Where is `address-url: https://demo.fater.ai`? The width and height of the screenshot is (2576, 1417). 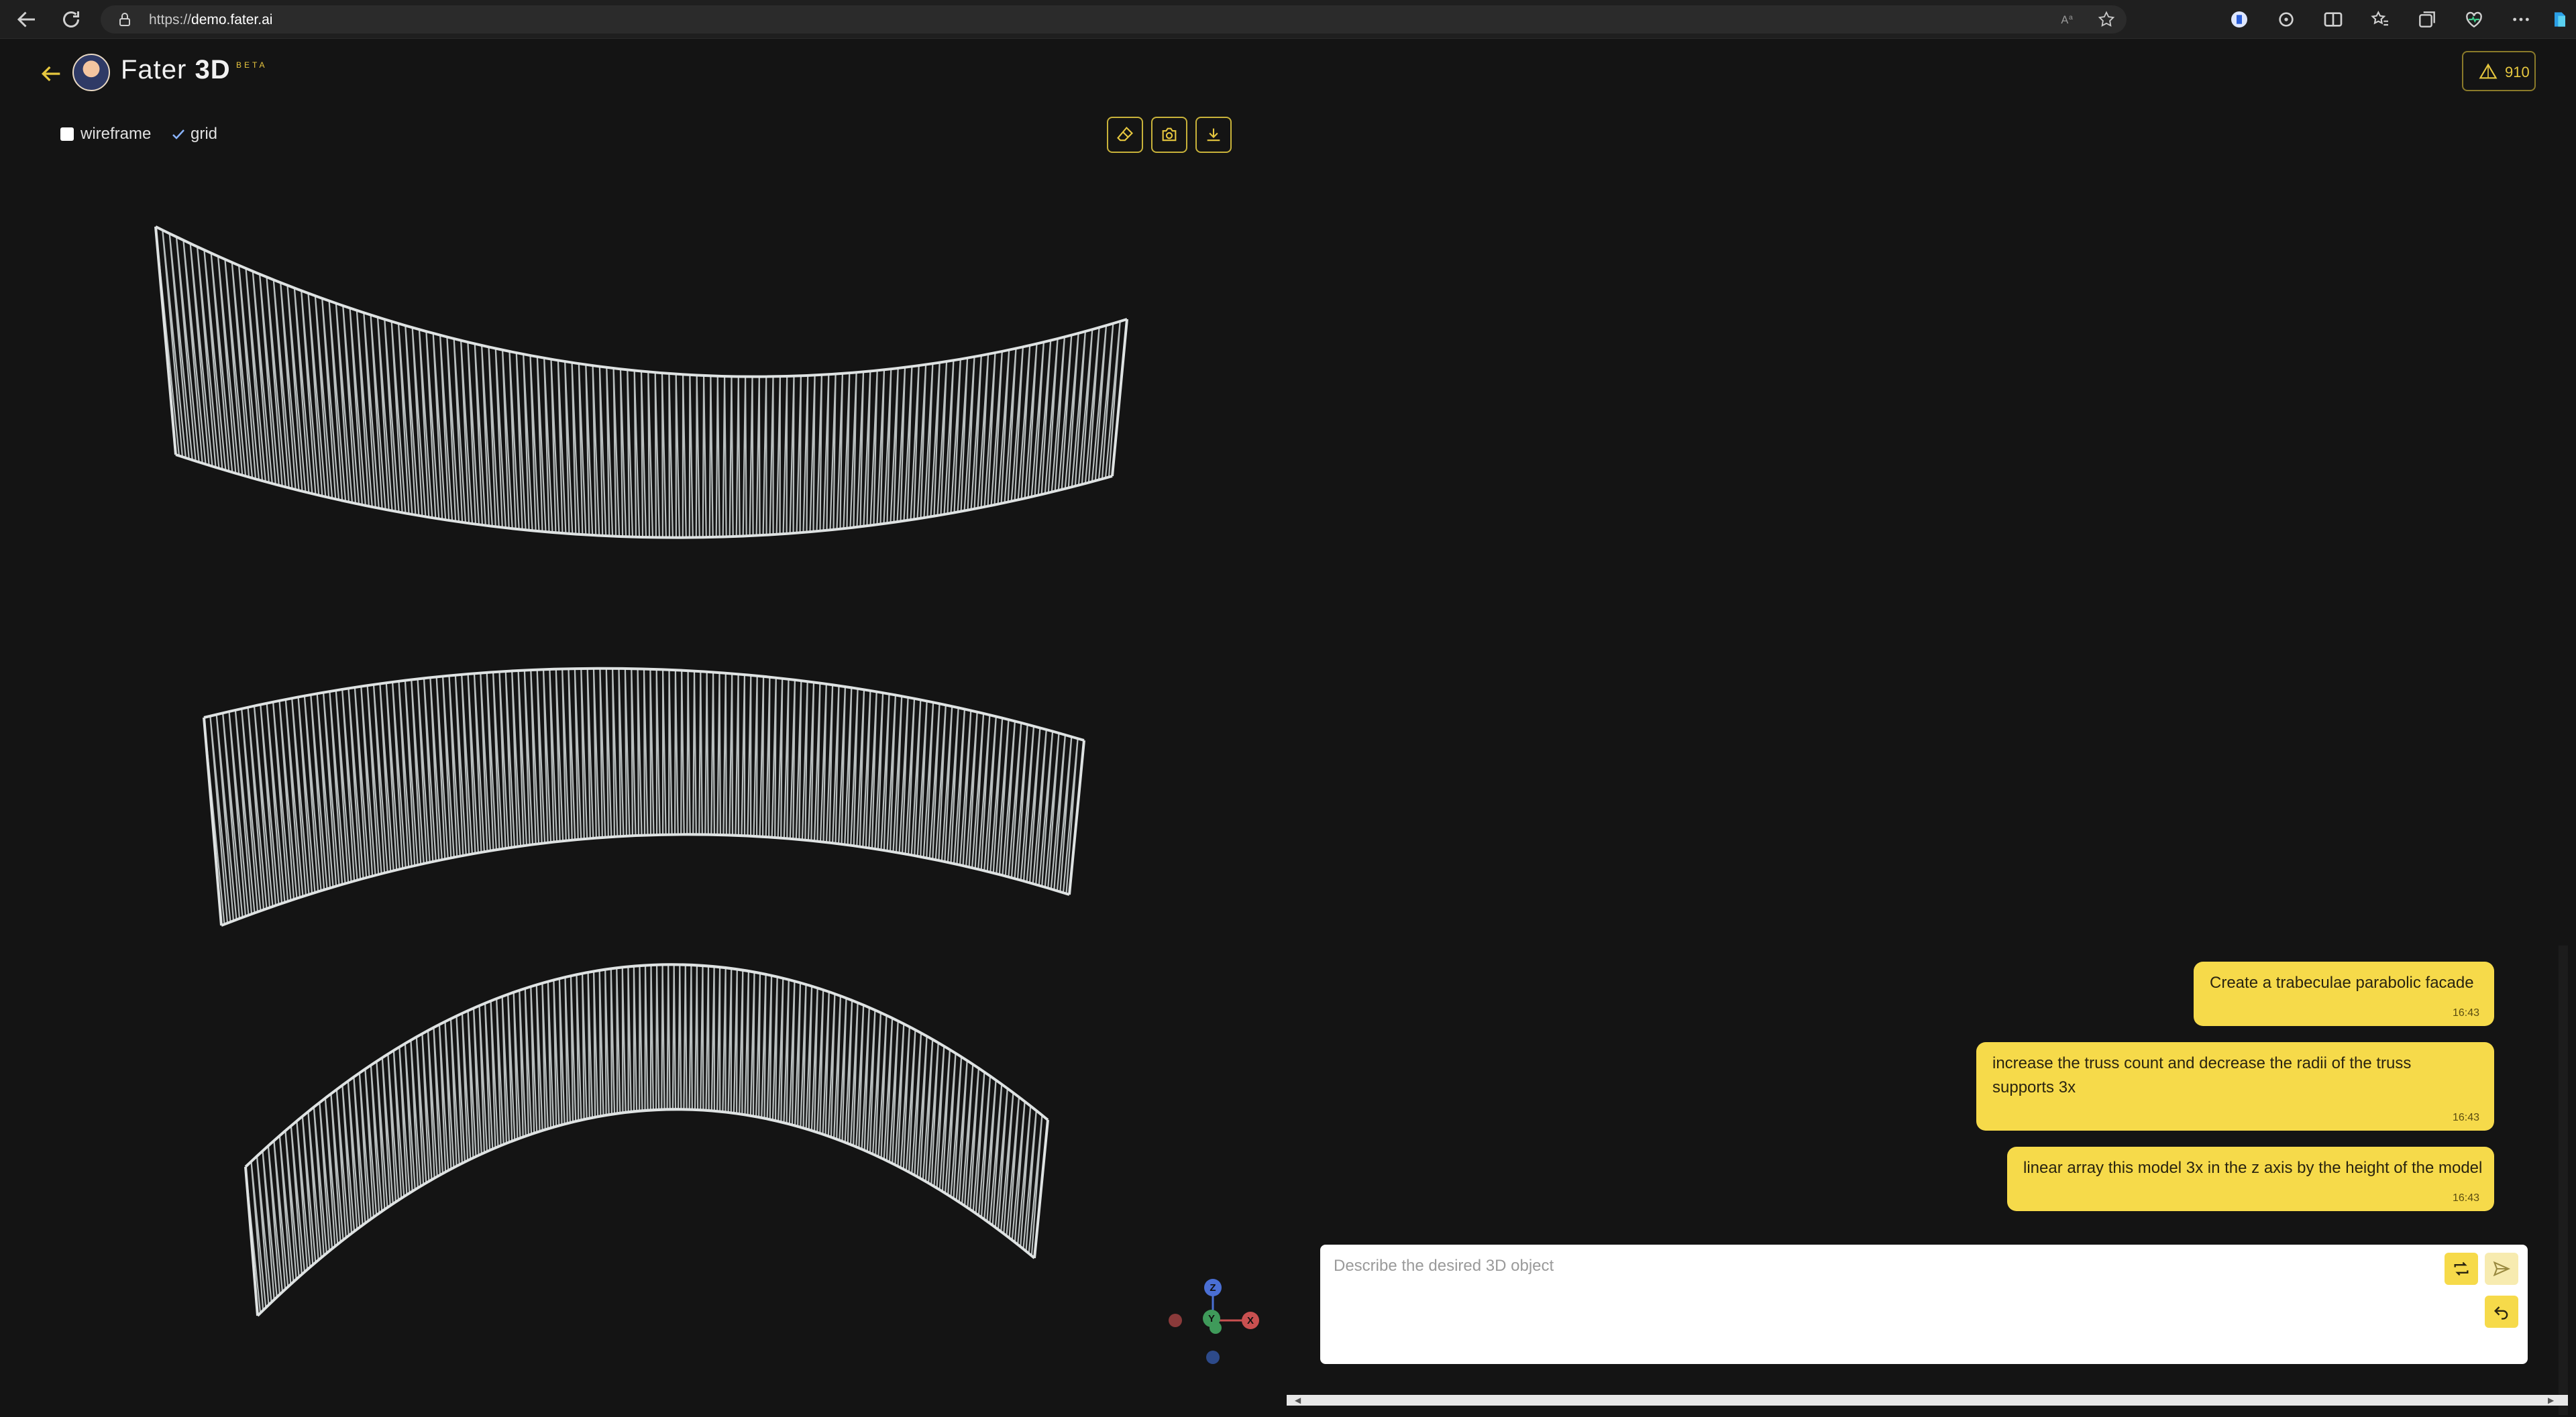
address-url: https://demo.fater.ai is located at coordinates (210, 20).